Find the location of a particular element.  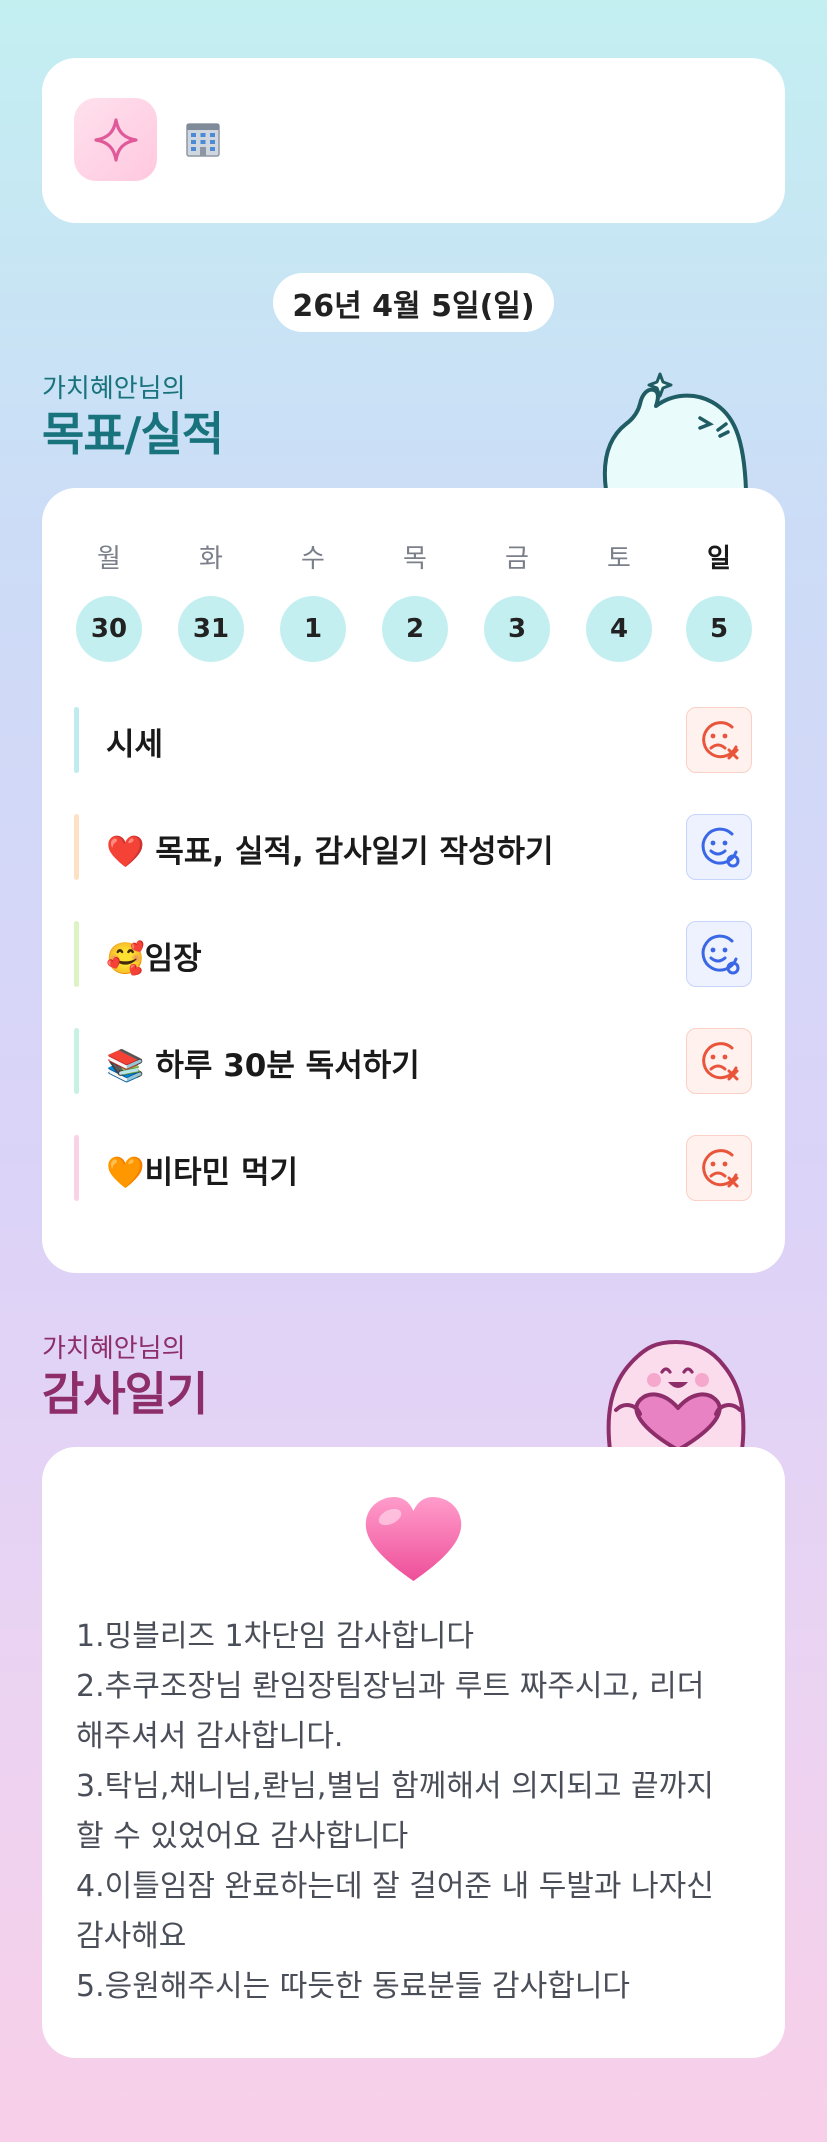

diary-line: 4.이틀임잠 완료하는데 잘 걸어준 내 두발과 나자신 is located at coordinates (395, 1886).